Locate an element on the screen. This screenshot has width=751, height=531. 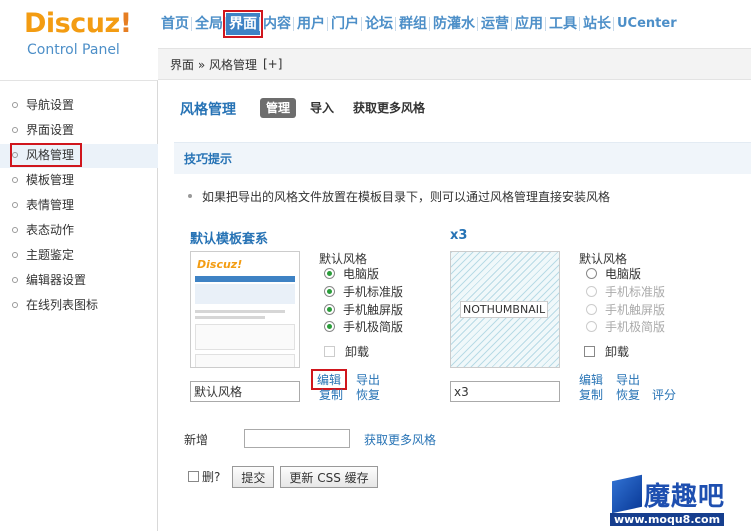
cube-logo-icon is located at coordinates (627, 494).